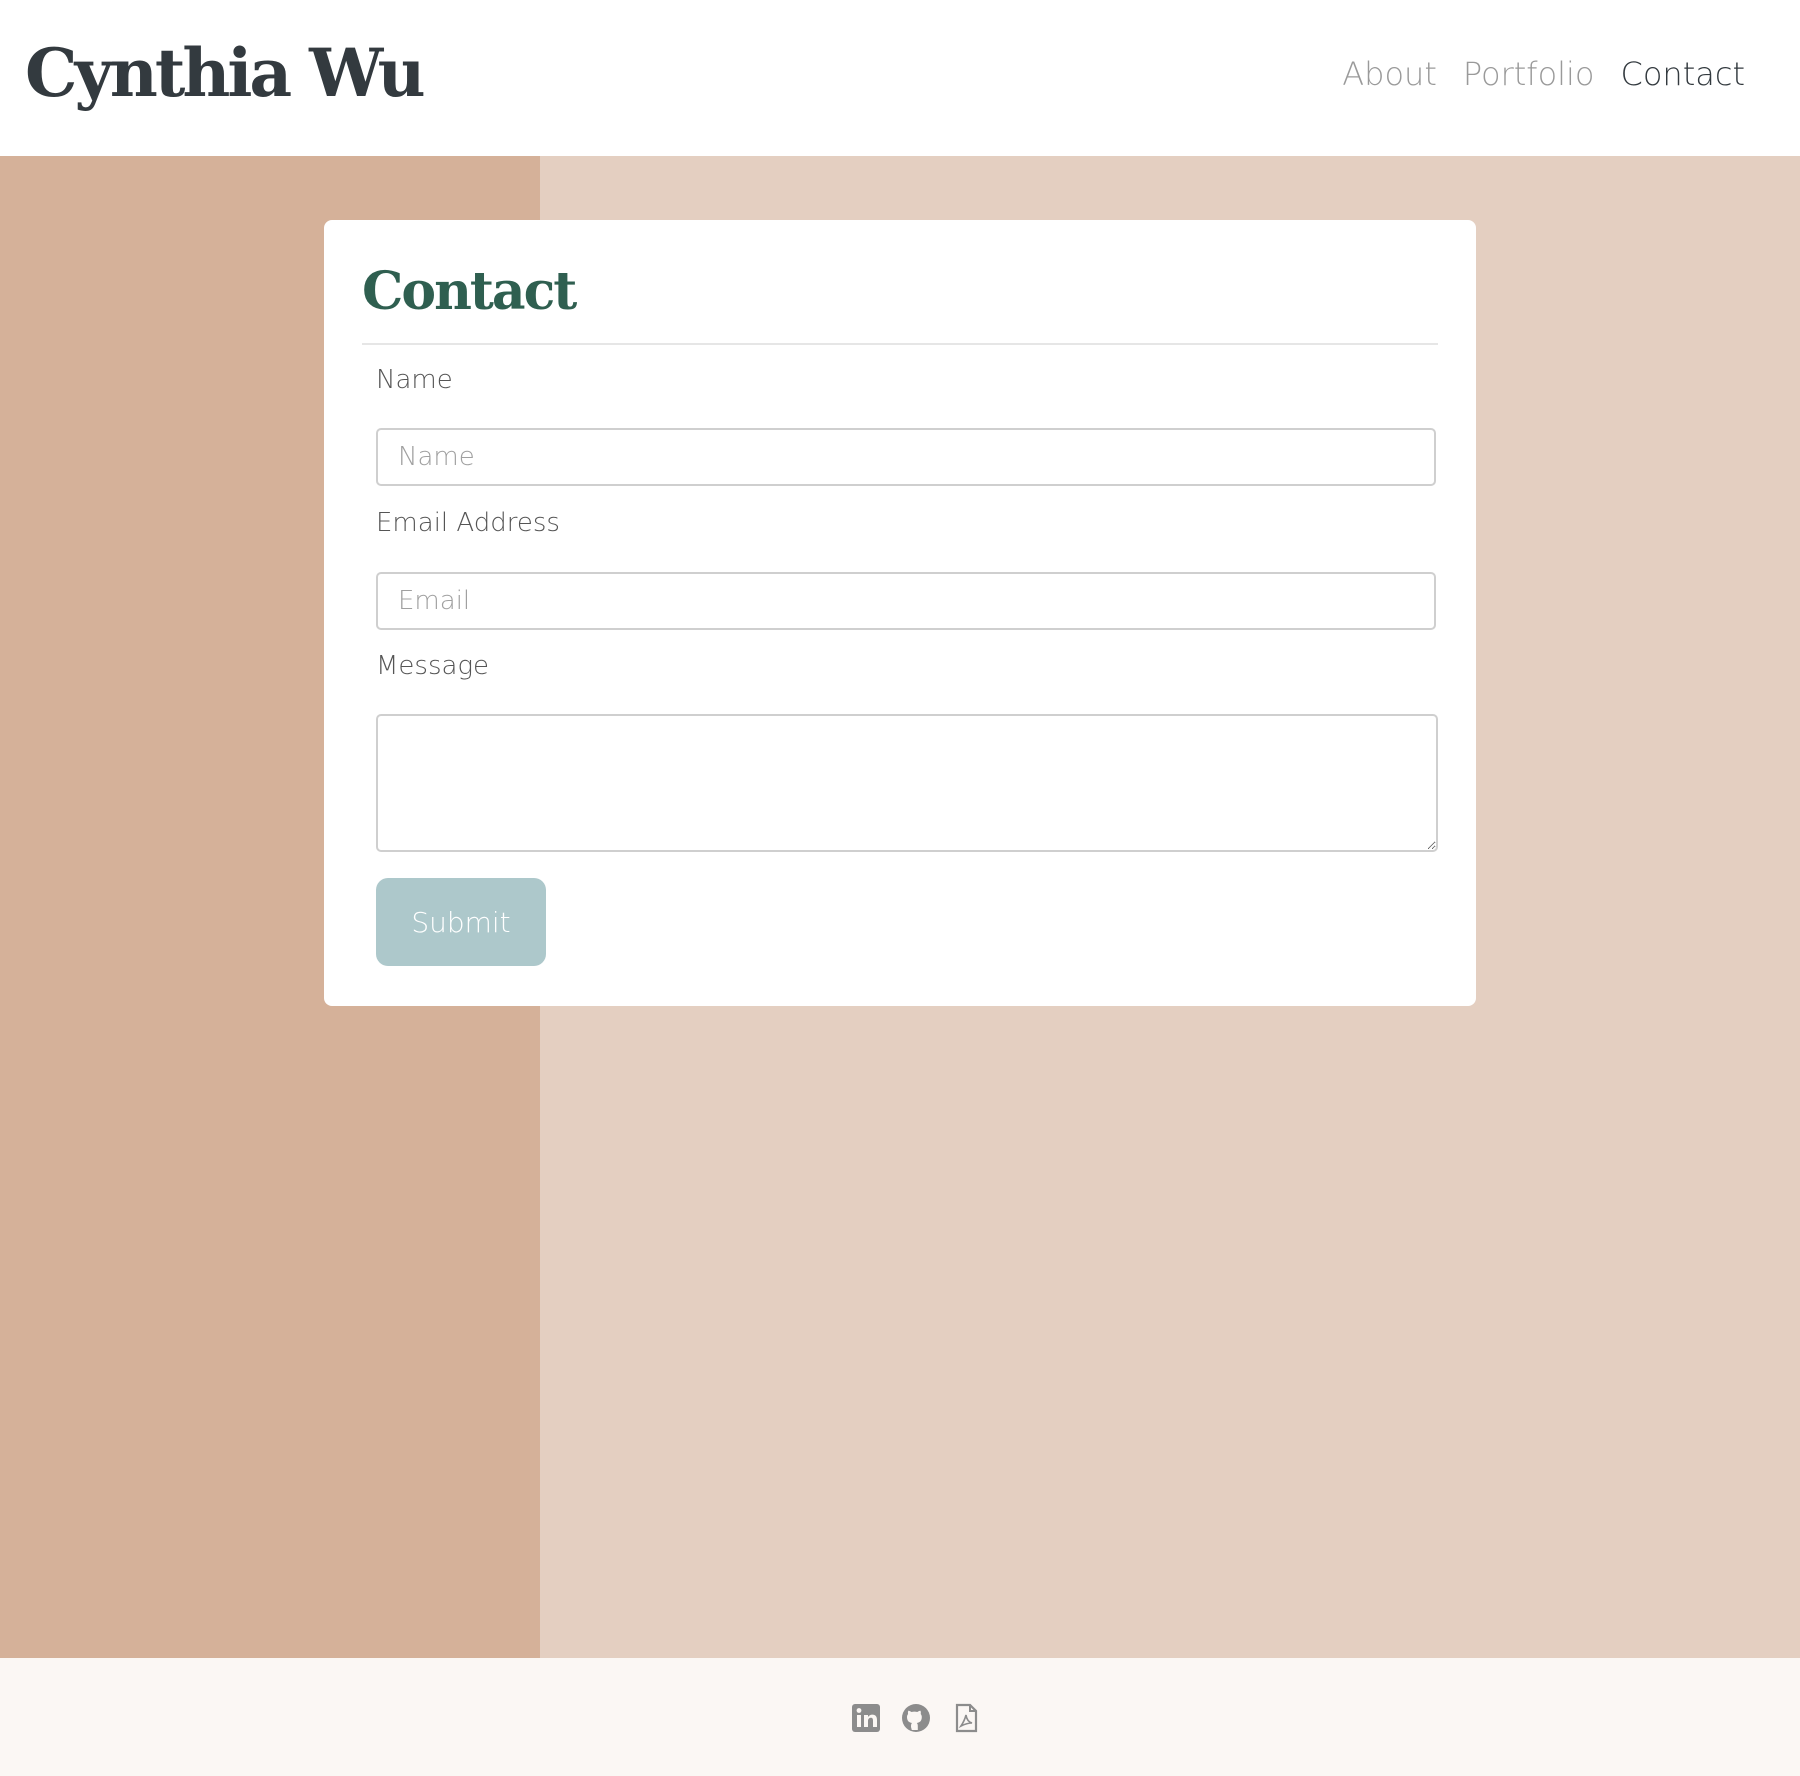 Image resolution: width=1800 pixels, height=1776 pixels. I want to click on message-textarea, so click(907, 783).